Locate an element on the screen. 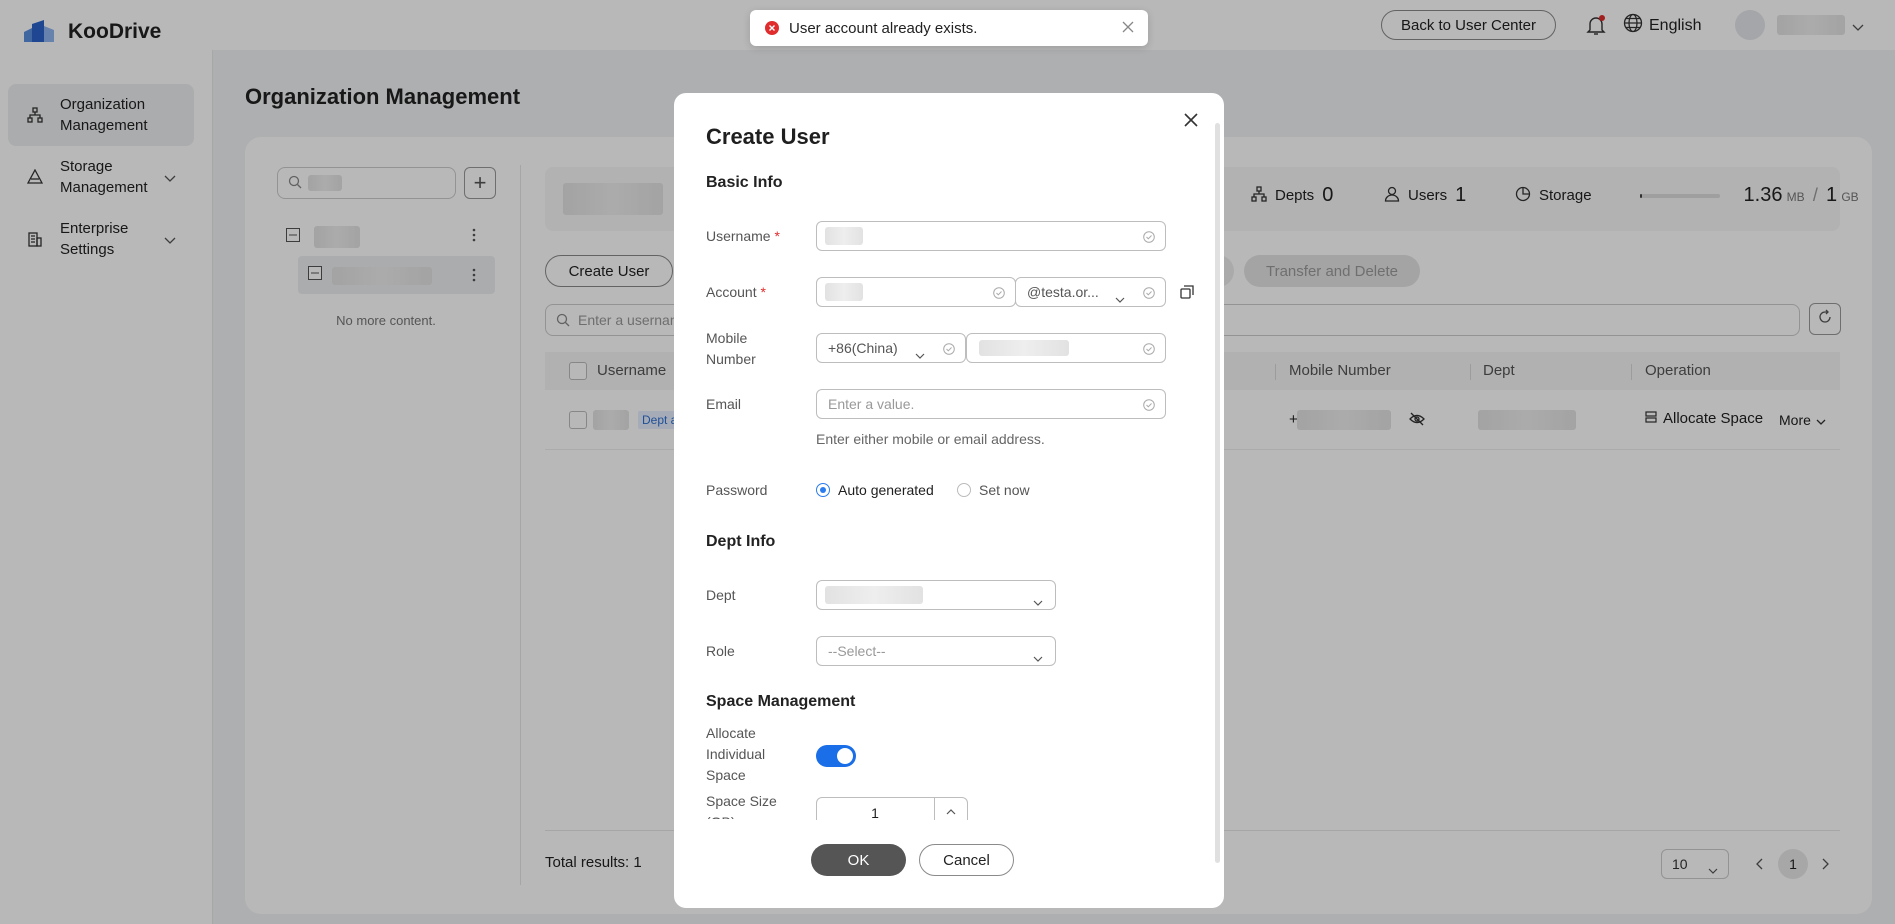  copy-icon is located at coordinates (1187, 294).